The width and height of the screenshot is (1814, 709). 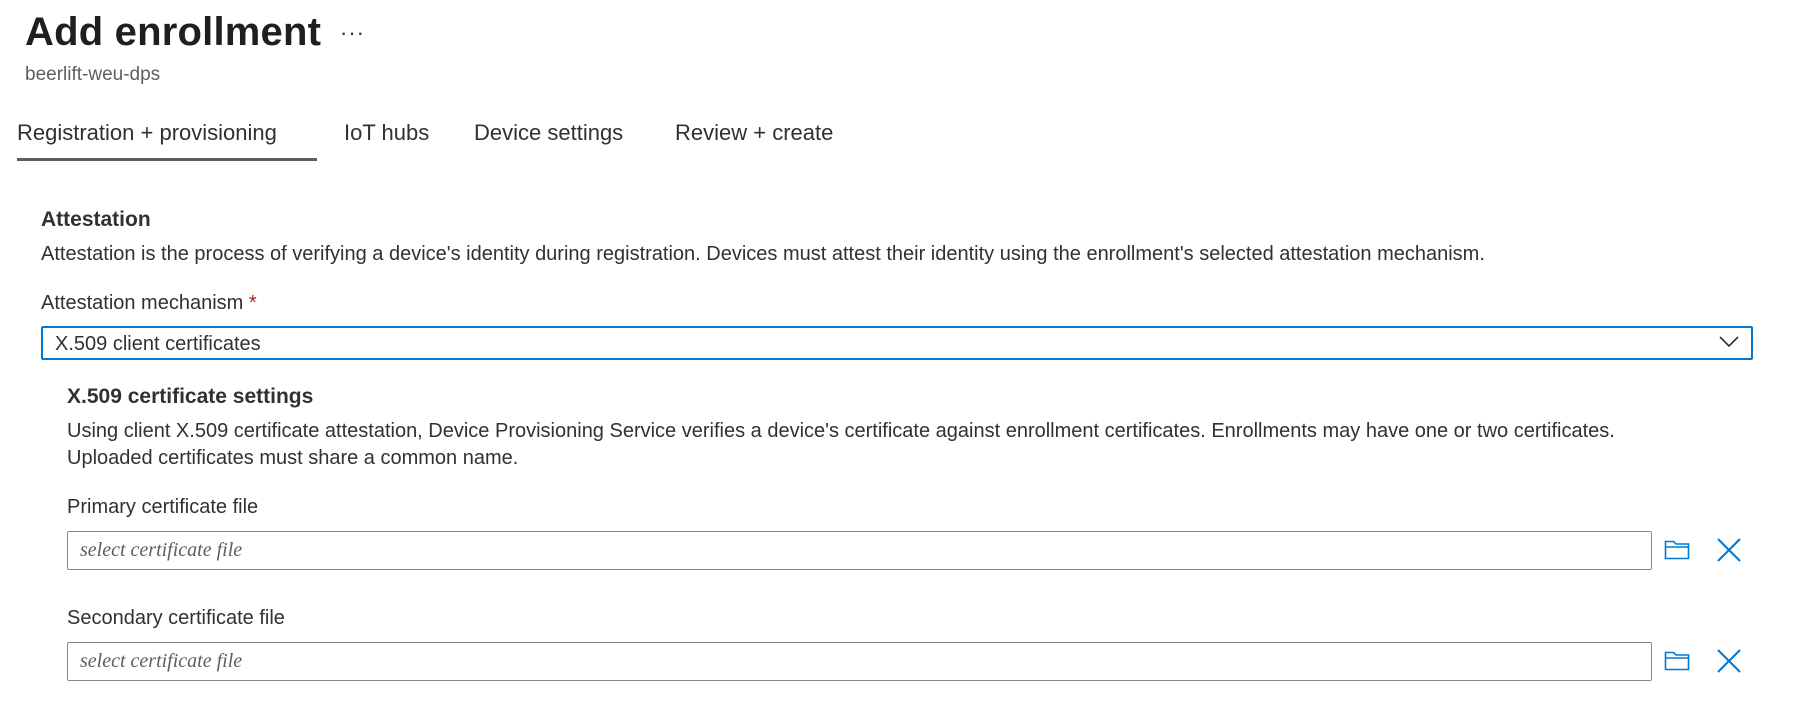 I want to click on required-indicator: *, so click(x=252, y=303).